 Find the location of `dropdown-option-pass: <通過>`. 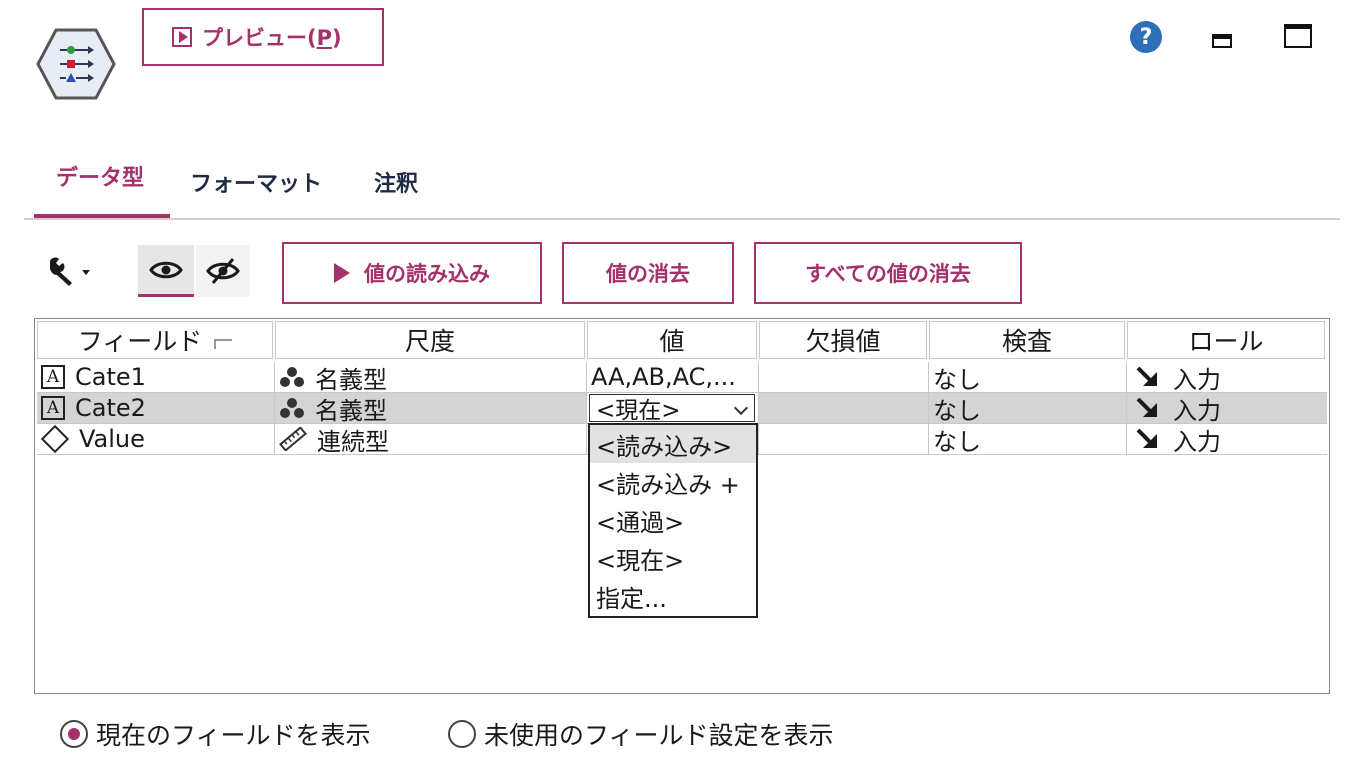

dropdown-option-pass: <通過> is located at coordinates (673, 520).